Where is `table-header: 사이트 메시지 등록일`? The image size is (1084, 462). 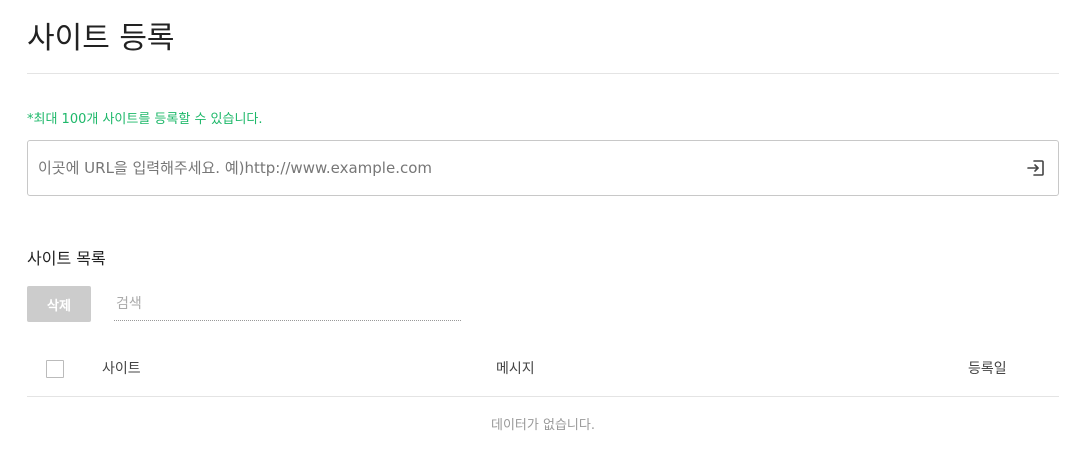
table-header: 사이트 메시지 등록일 is located at coordinates (543, 371).